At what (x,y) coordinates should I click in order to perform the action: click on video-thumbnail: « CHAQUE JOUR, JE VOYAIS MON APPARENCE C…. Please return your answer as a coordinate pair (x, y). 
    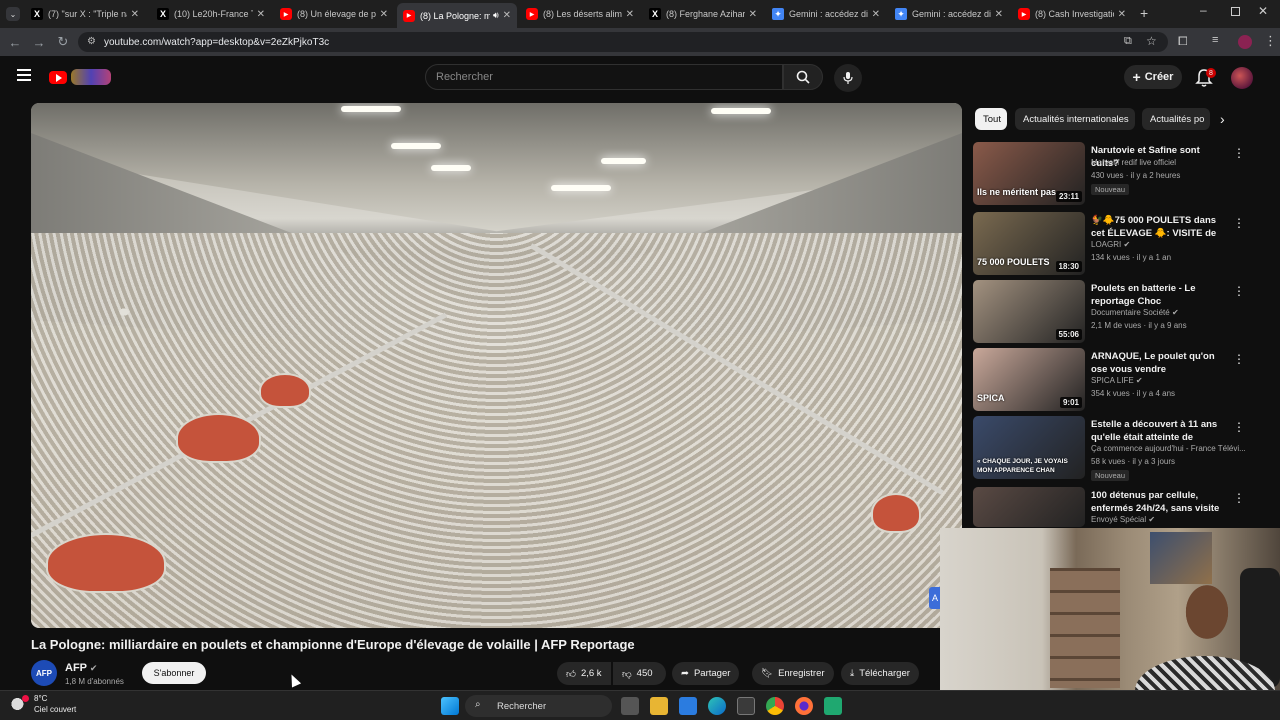
    Looking at the image, I should click on (1029, 447).